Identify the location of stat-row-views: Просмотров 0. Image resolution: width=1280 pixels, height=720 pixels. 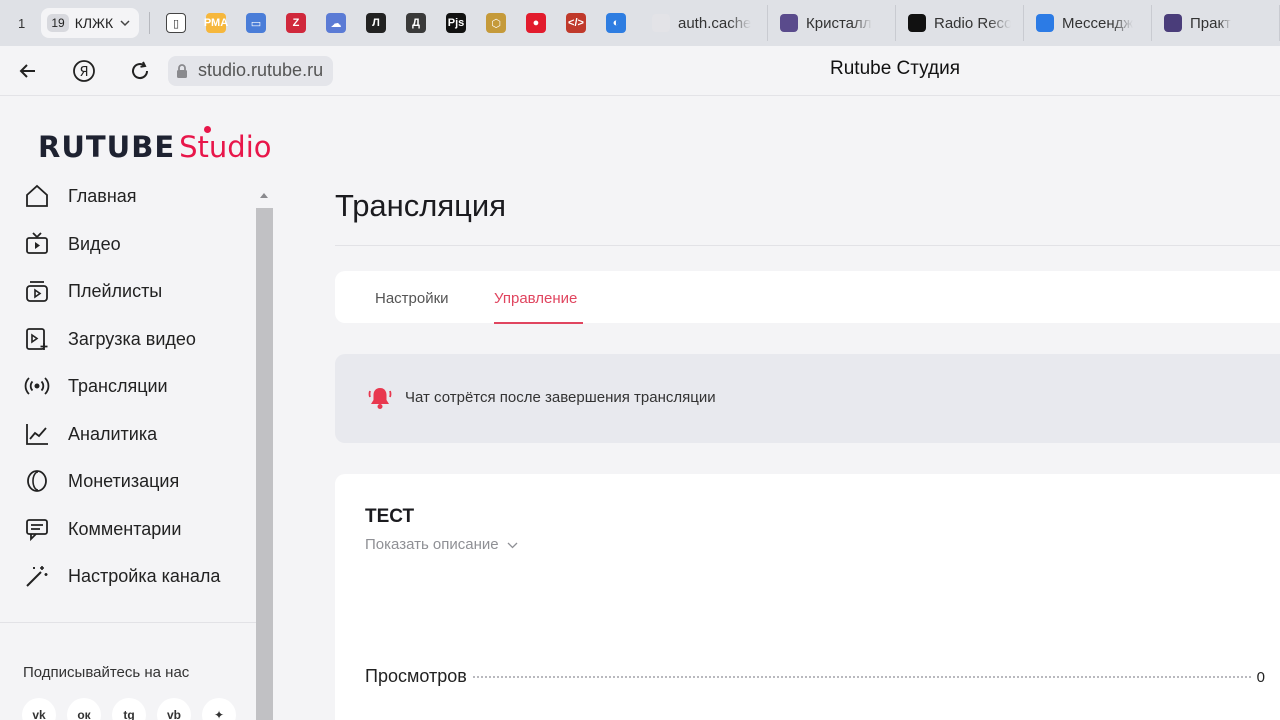
(815, 676).